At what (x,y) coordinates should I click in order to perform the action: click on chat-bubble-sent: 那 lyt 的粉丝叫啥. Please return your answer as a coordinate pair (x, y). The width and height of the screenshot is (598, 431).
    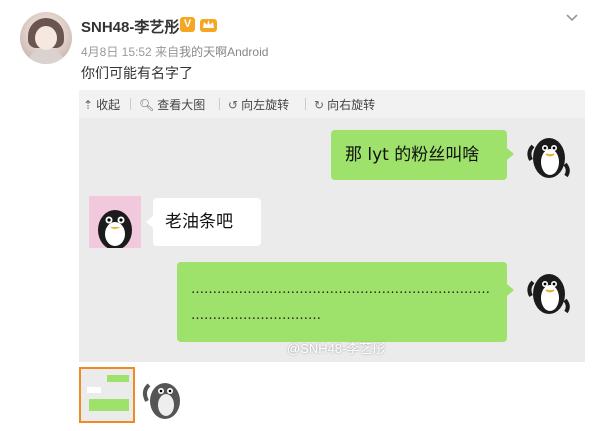
    Looking at the image, I should click on (422, 155).